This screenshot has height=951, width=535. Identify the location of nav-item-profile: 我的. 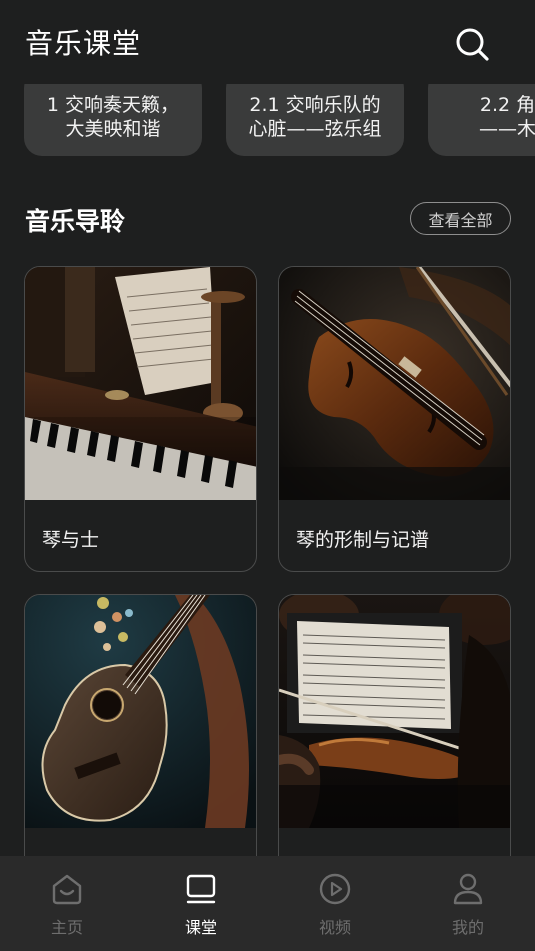
(468, 903).